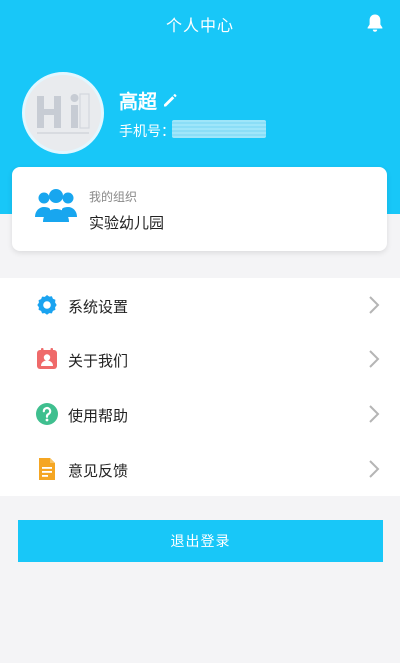 This screenshot has width=400, height=663. Describe the element at coordinates (63, 113) in the screenshot. I see `avatar` at that location.